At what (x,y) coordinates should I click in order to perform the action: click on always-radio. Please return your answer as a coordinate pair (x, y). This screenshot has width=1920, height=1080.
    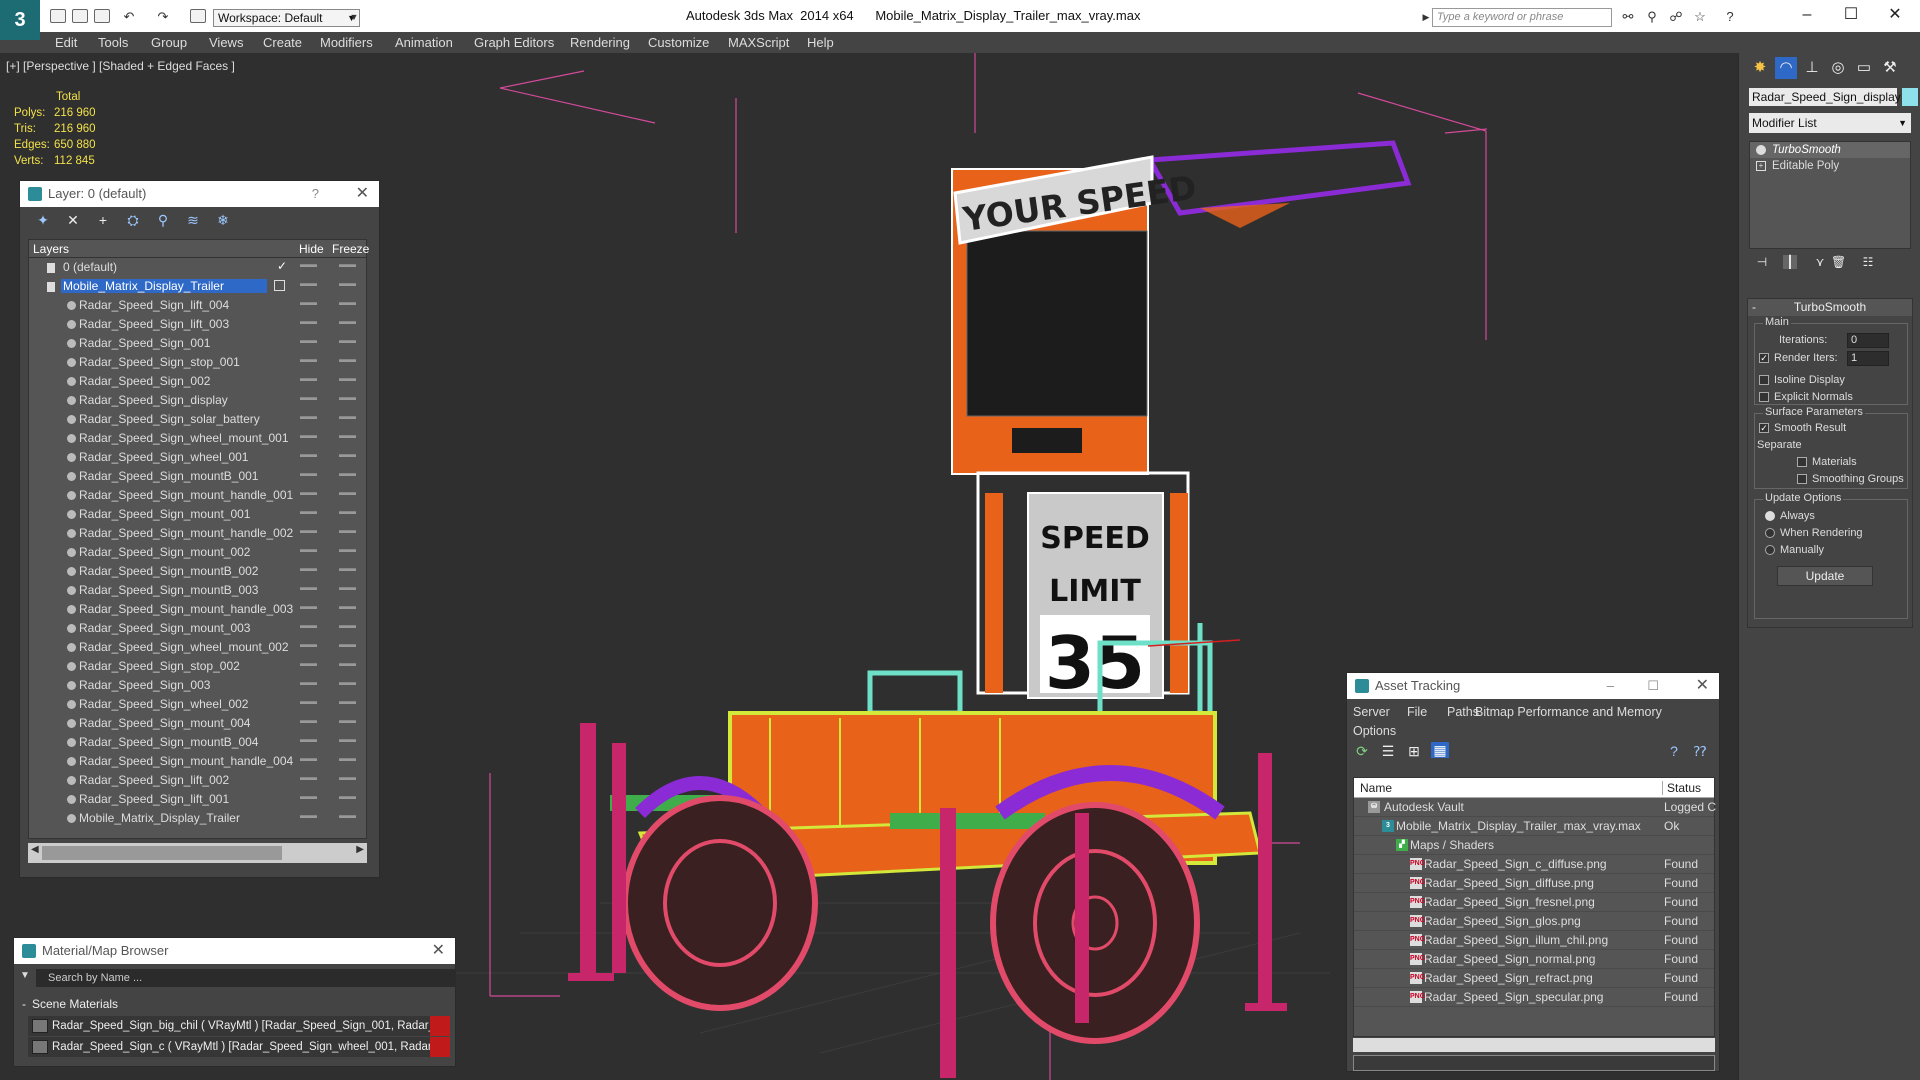
    Looking at the image, I should click on (1770, 516).